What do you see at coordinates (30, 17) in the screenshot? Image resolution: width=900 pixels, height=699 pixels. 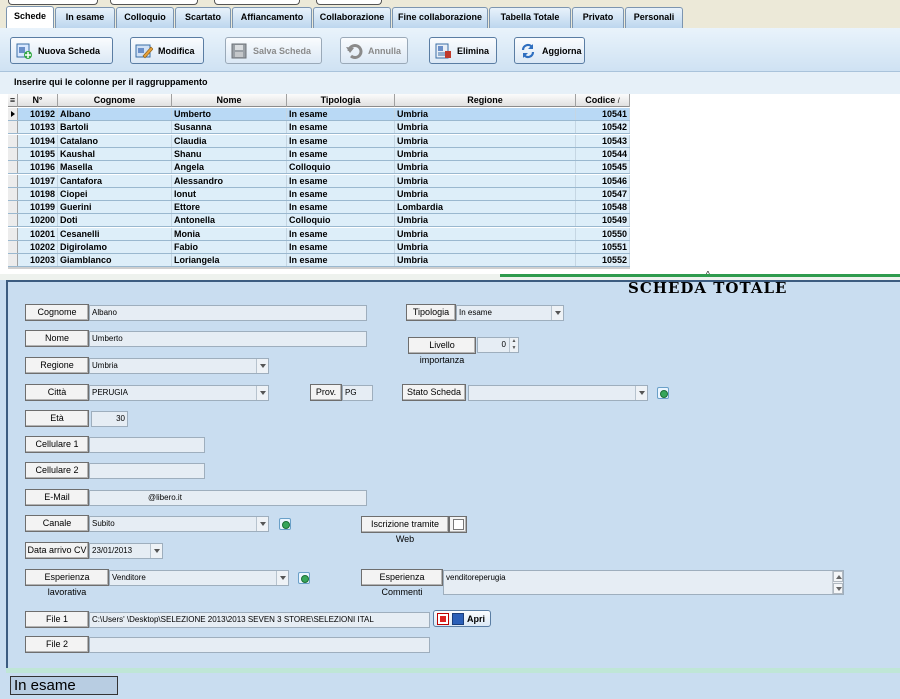 I see `tab-schede: Schede` at bounding box center [30, 17].